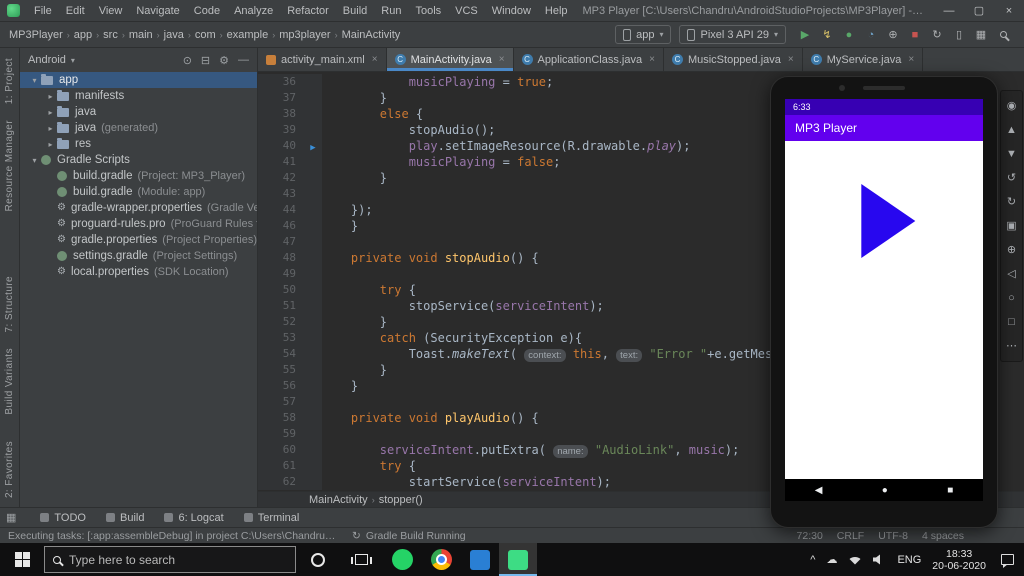 The width and height of the screenshot is (1024, 576). What do you see at coordinates (138, 112) in the screenshot?
I see `tree-item-java: ▸ java` at bounding box center [138, 112].